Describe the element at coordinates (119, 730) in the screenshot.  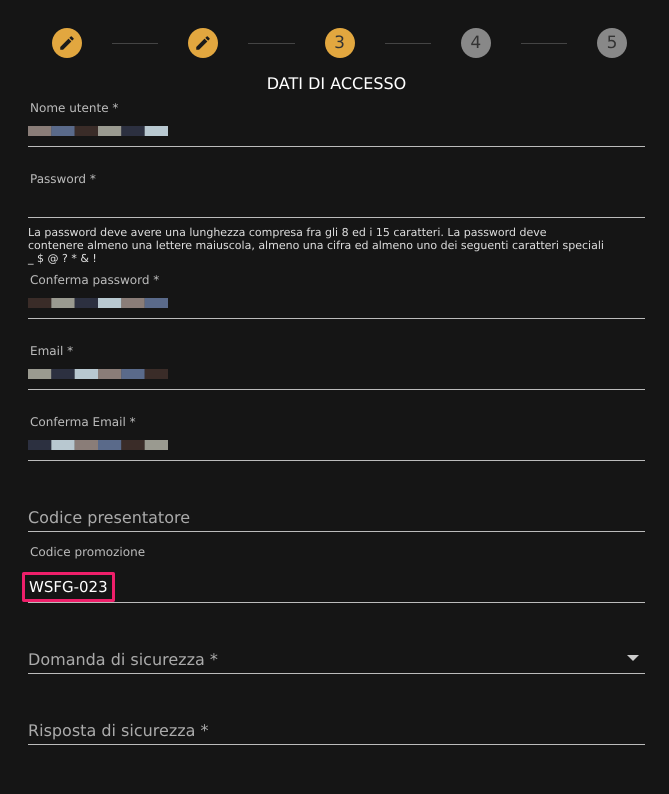
I see `field-placeholder: Risposta di sicurezza *` at that location.